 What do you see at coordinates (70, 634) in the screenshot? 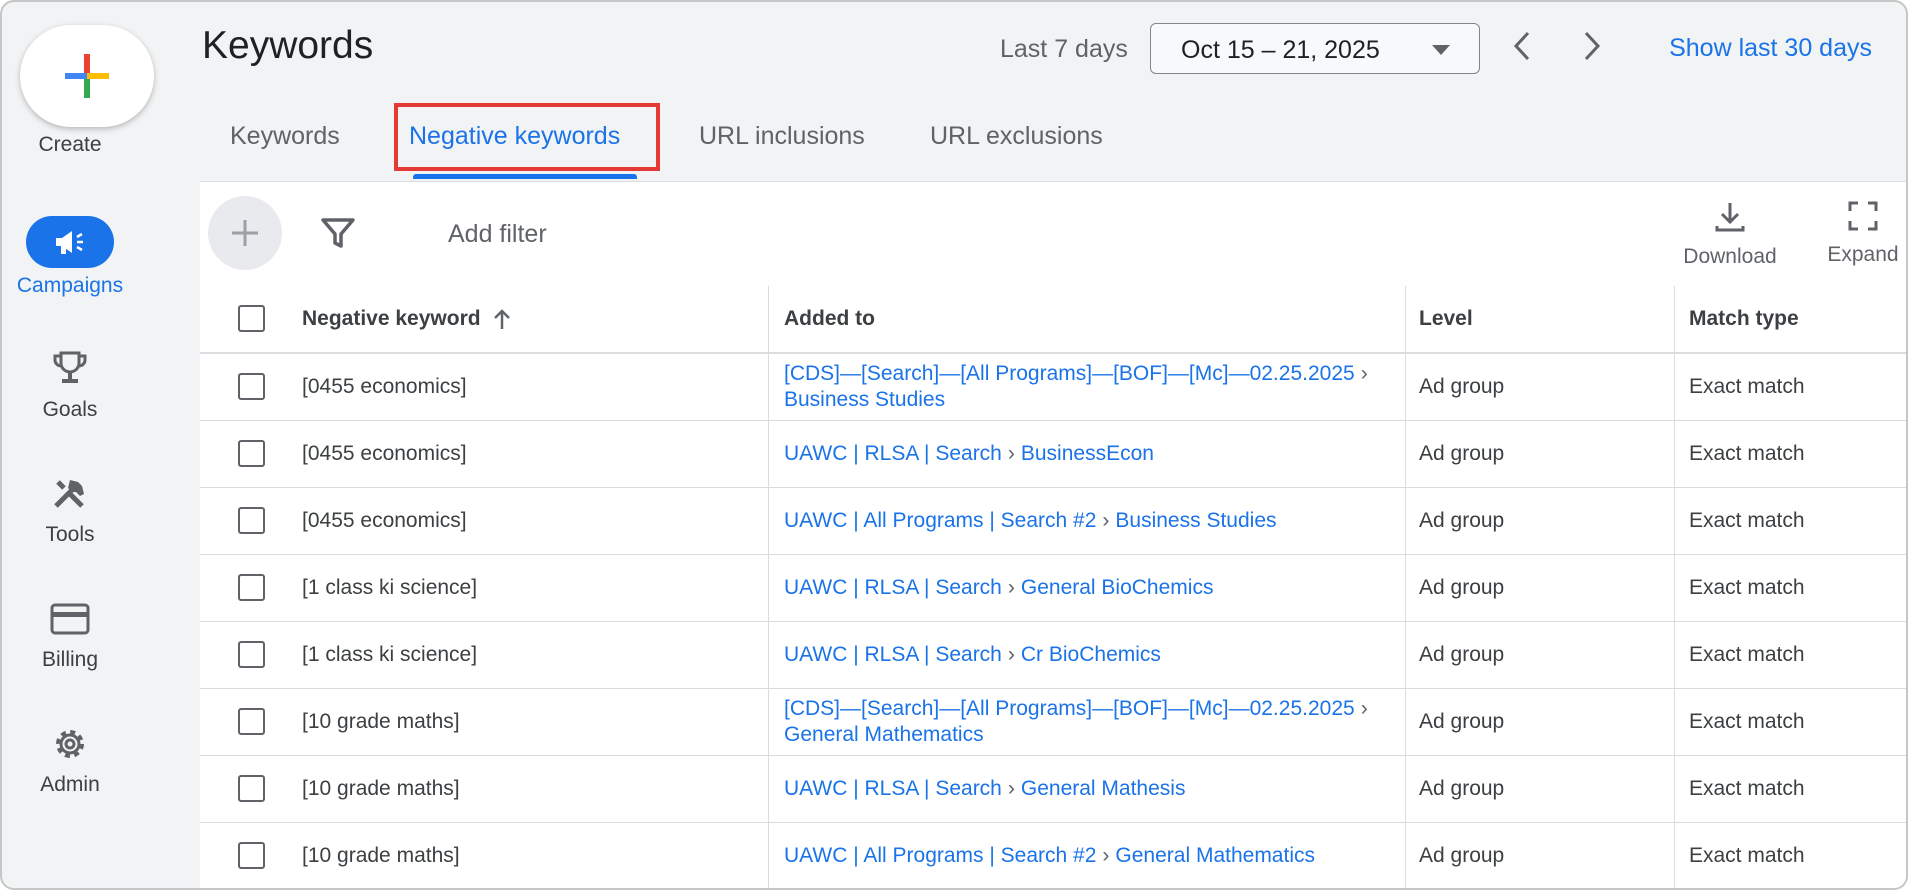
I see `nav-billing: Billing` at bounding box center [70, 634].